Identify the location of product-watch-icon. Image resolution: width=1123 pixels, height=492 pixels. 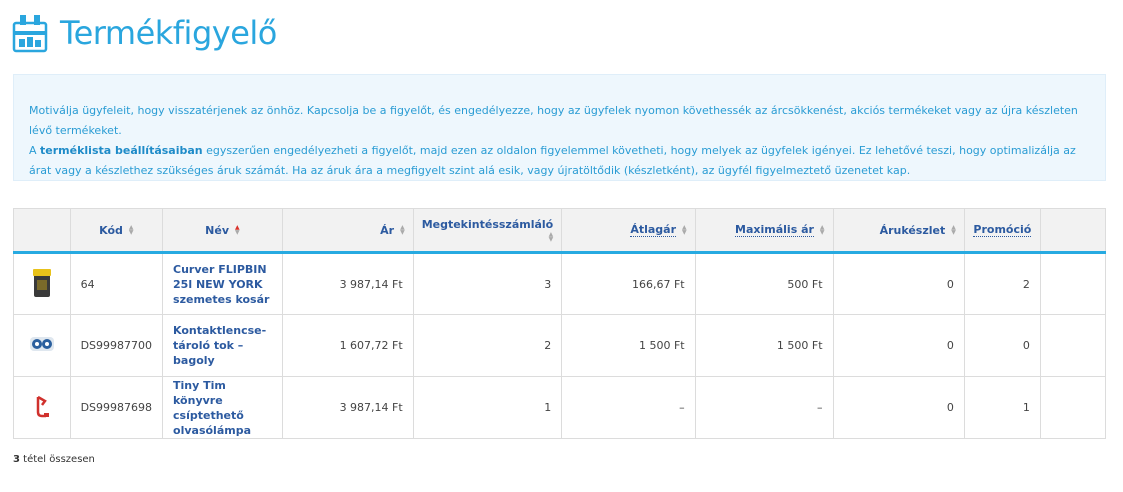
(30, 34).